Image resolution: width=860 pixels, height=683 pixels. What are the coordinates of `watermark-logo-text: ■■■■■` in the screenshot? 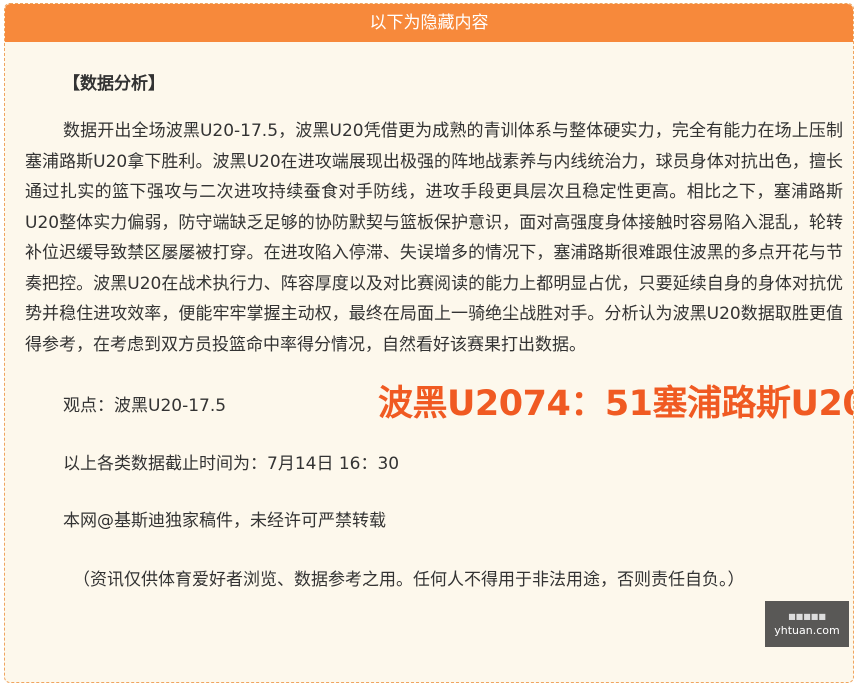 It's located at (807, 616).